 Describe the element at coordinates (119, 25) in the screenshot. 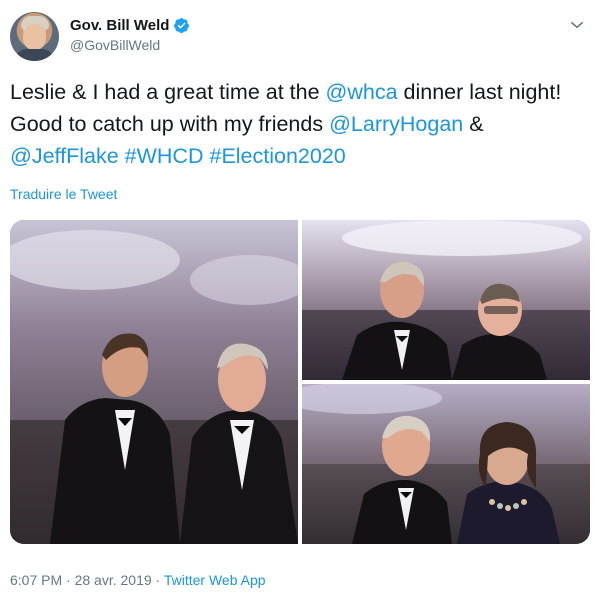

I see `display-name: Gov. Bill Weld` at that location.